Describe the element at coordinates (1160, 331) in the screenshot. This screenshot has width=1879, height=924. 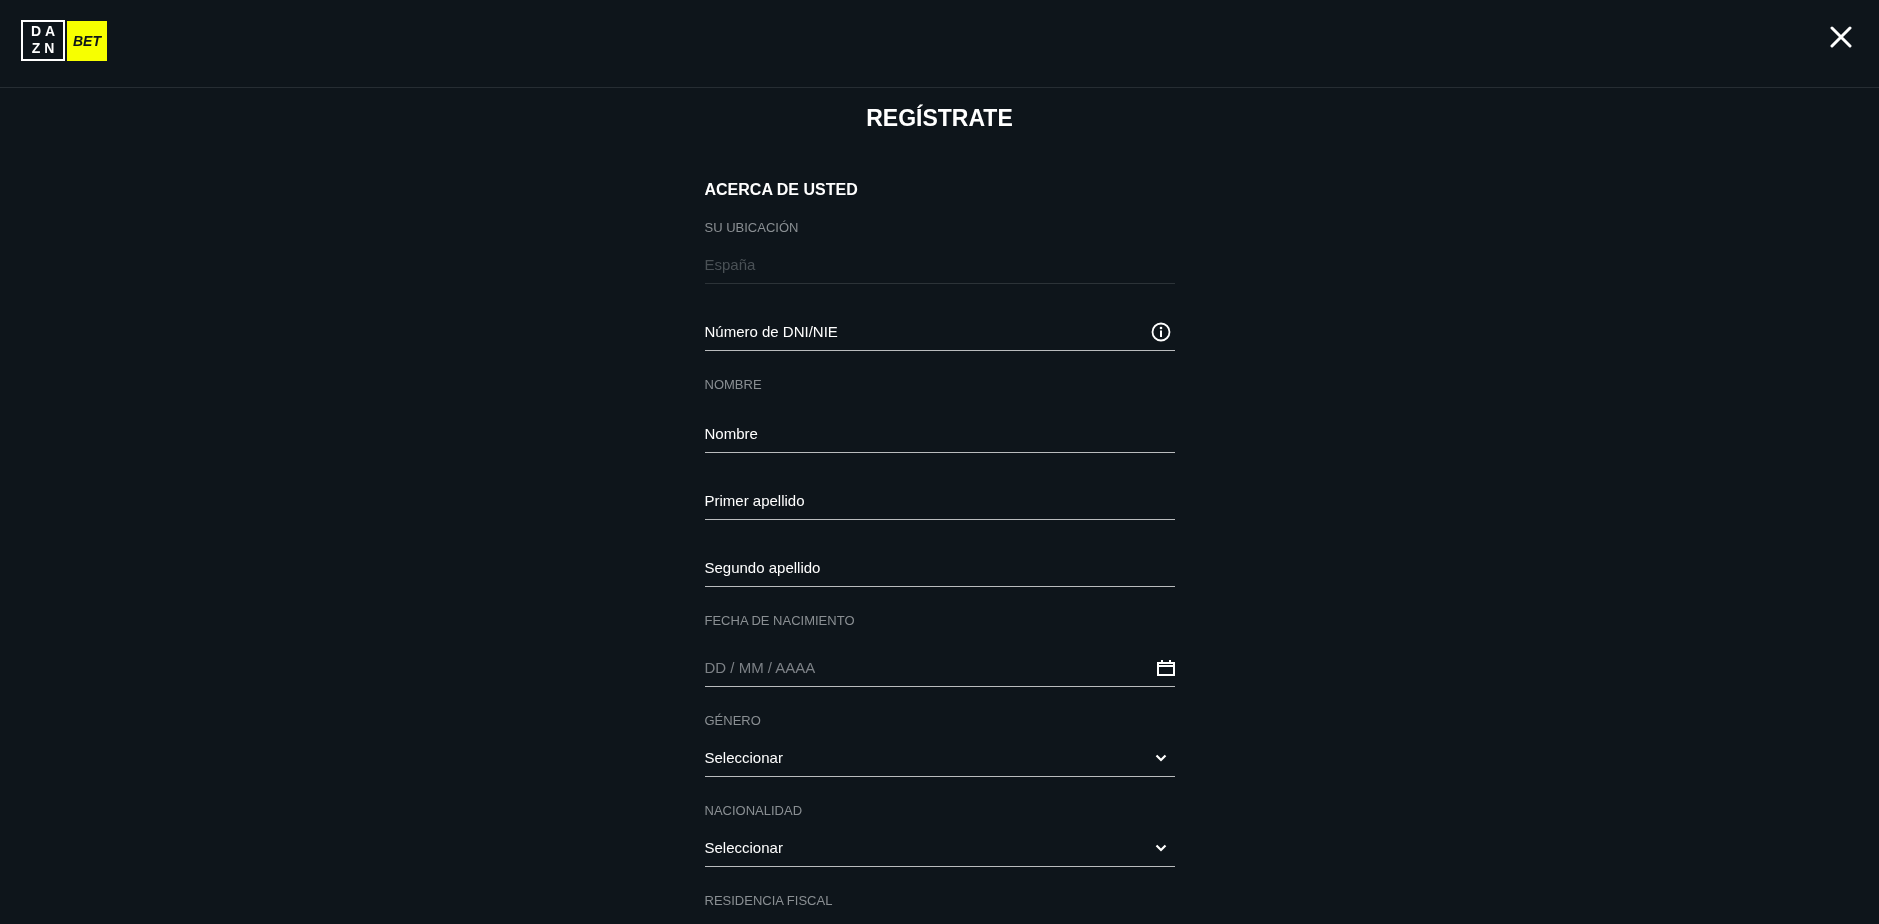
I see `info-icon` at that location.